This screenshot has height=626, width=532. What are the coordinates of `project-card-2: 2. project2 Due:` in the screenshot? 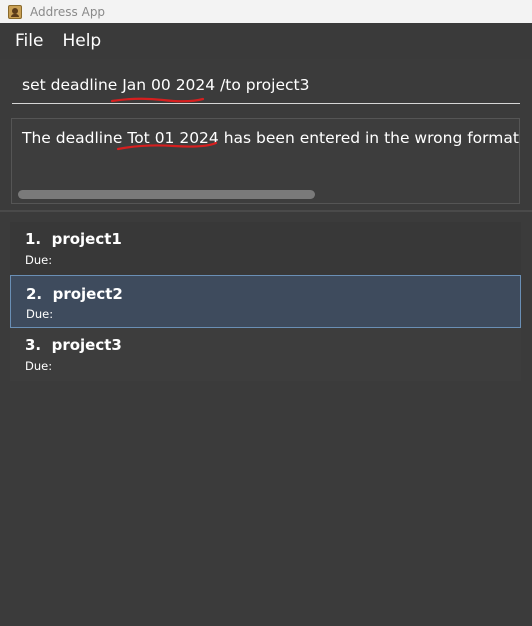 It's located at (265, 301).